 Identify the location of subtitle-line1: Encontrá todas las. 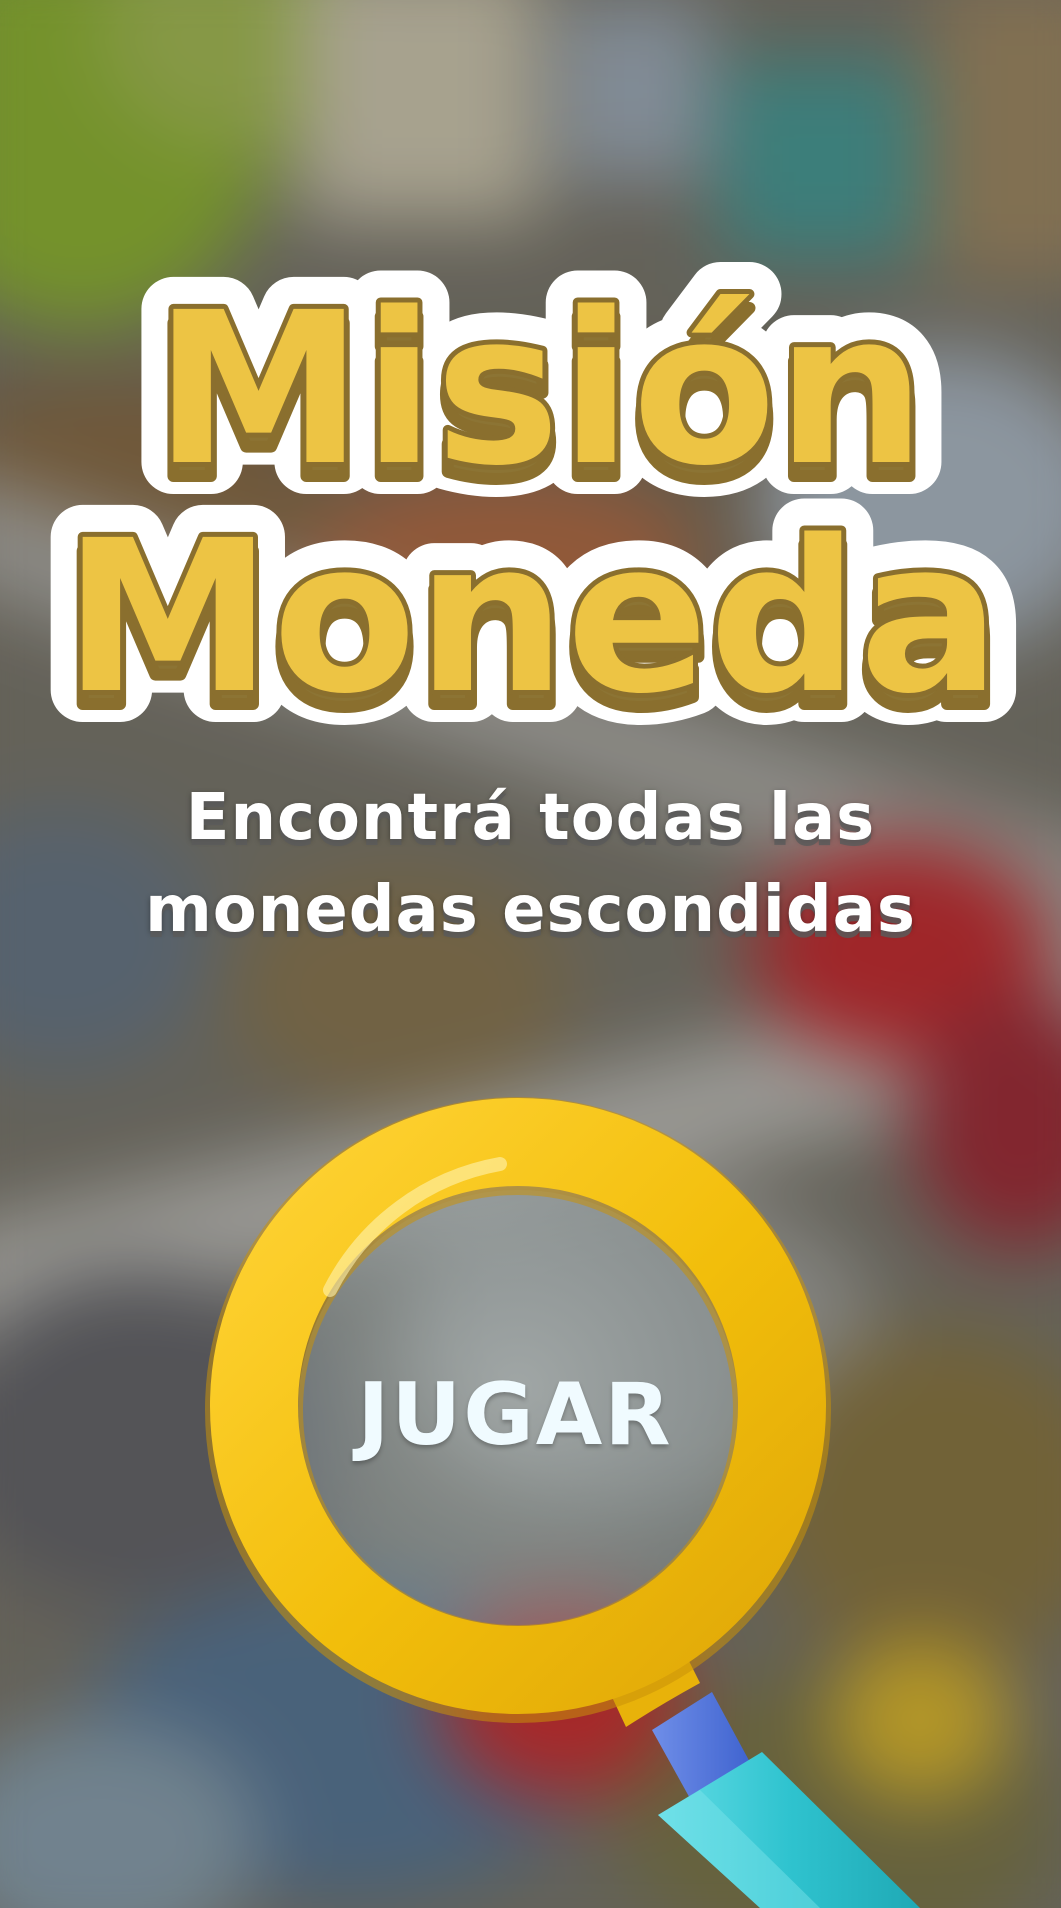
(530, 818).